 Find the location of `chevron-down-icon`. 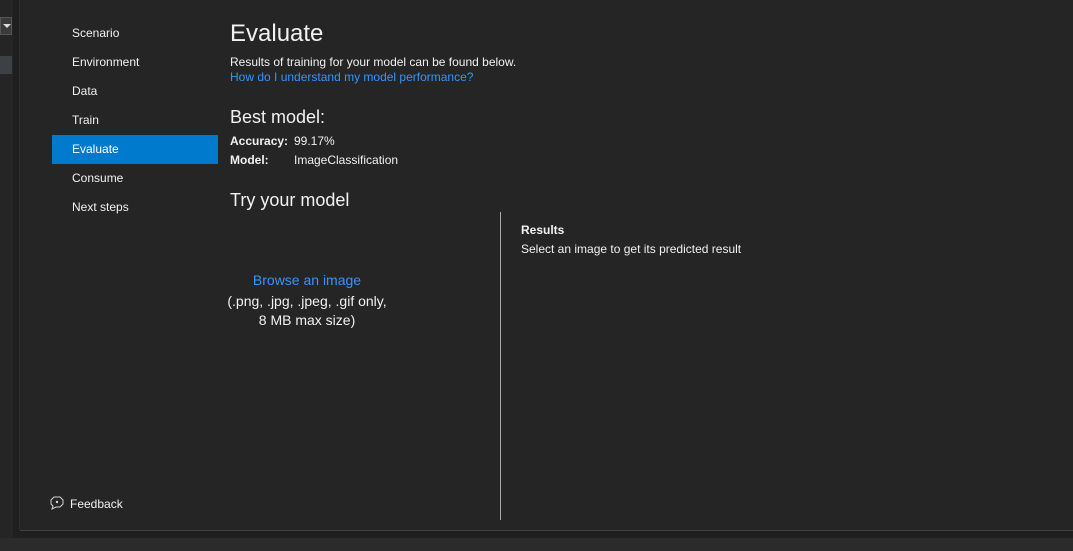

chevron-down-icon is located at coordinates (7, 26).